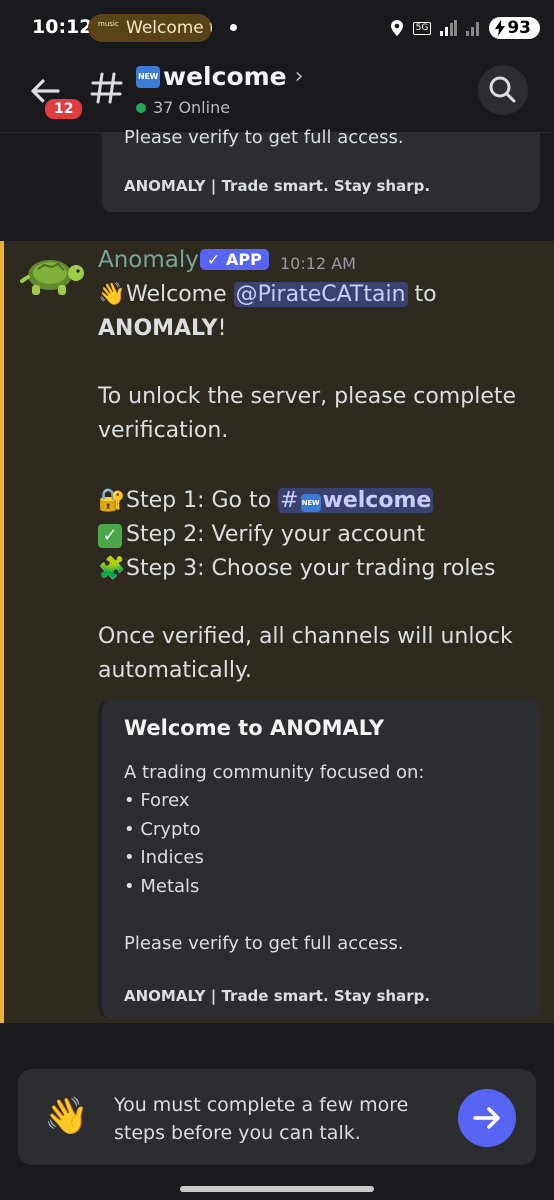 Image resolution: width=554 pixels, height=1200 pixels. I want to click on embed-item-metals: • Metals, so click(162, 886).